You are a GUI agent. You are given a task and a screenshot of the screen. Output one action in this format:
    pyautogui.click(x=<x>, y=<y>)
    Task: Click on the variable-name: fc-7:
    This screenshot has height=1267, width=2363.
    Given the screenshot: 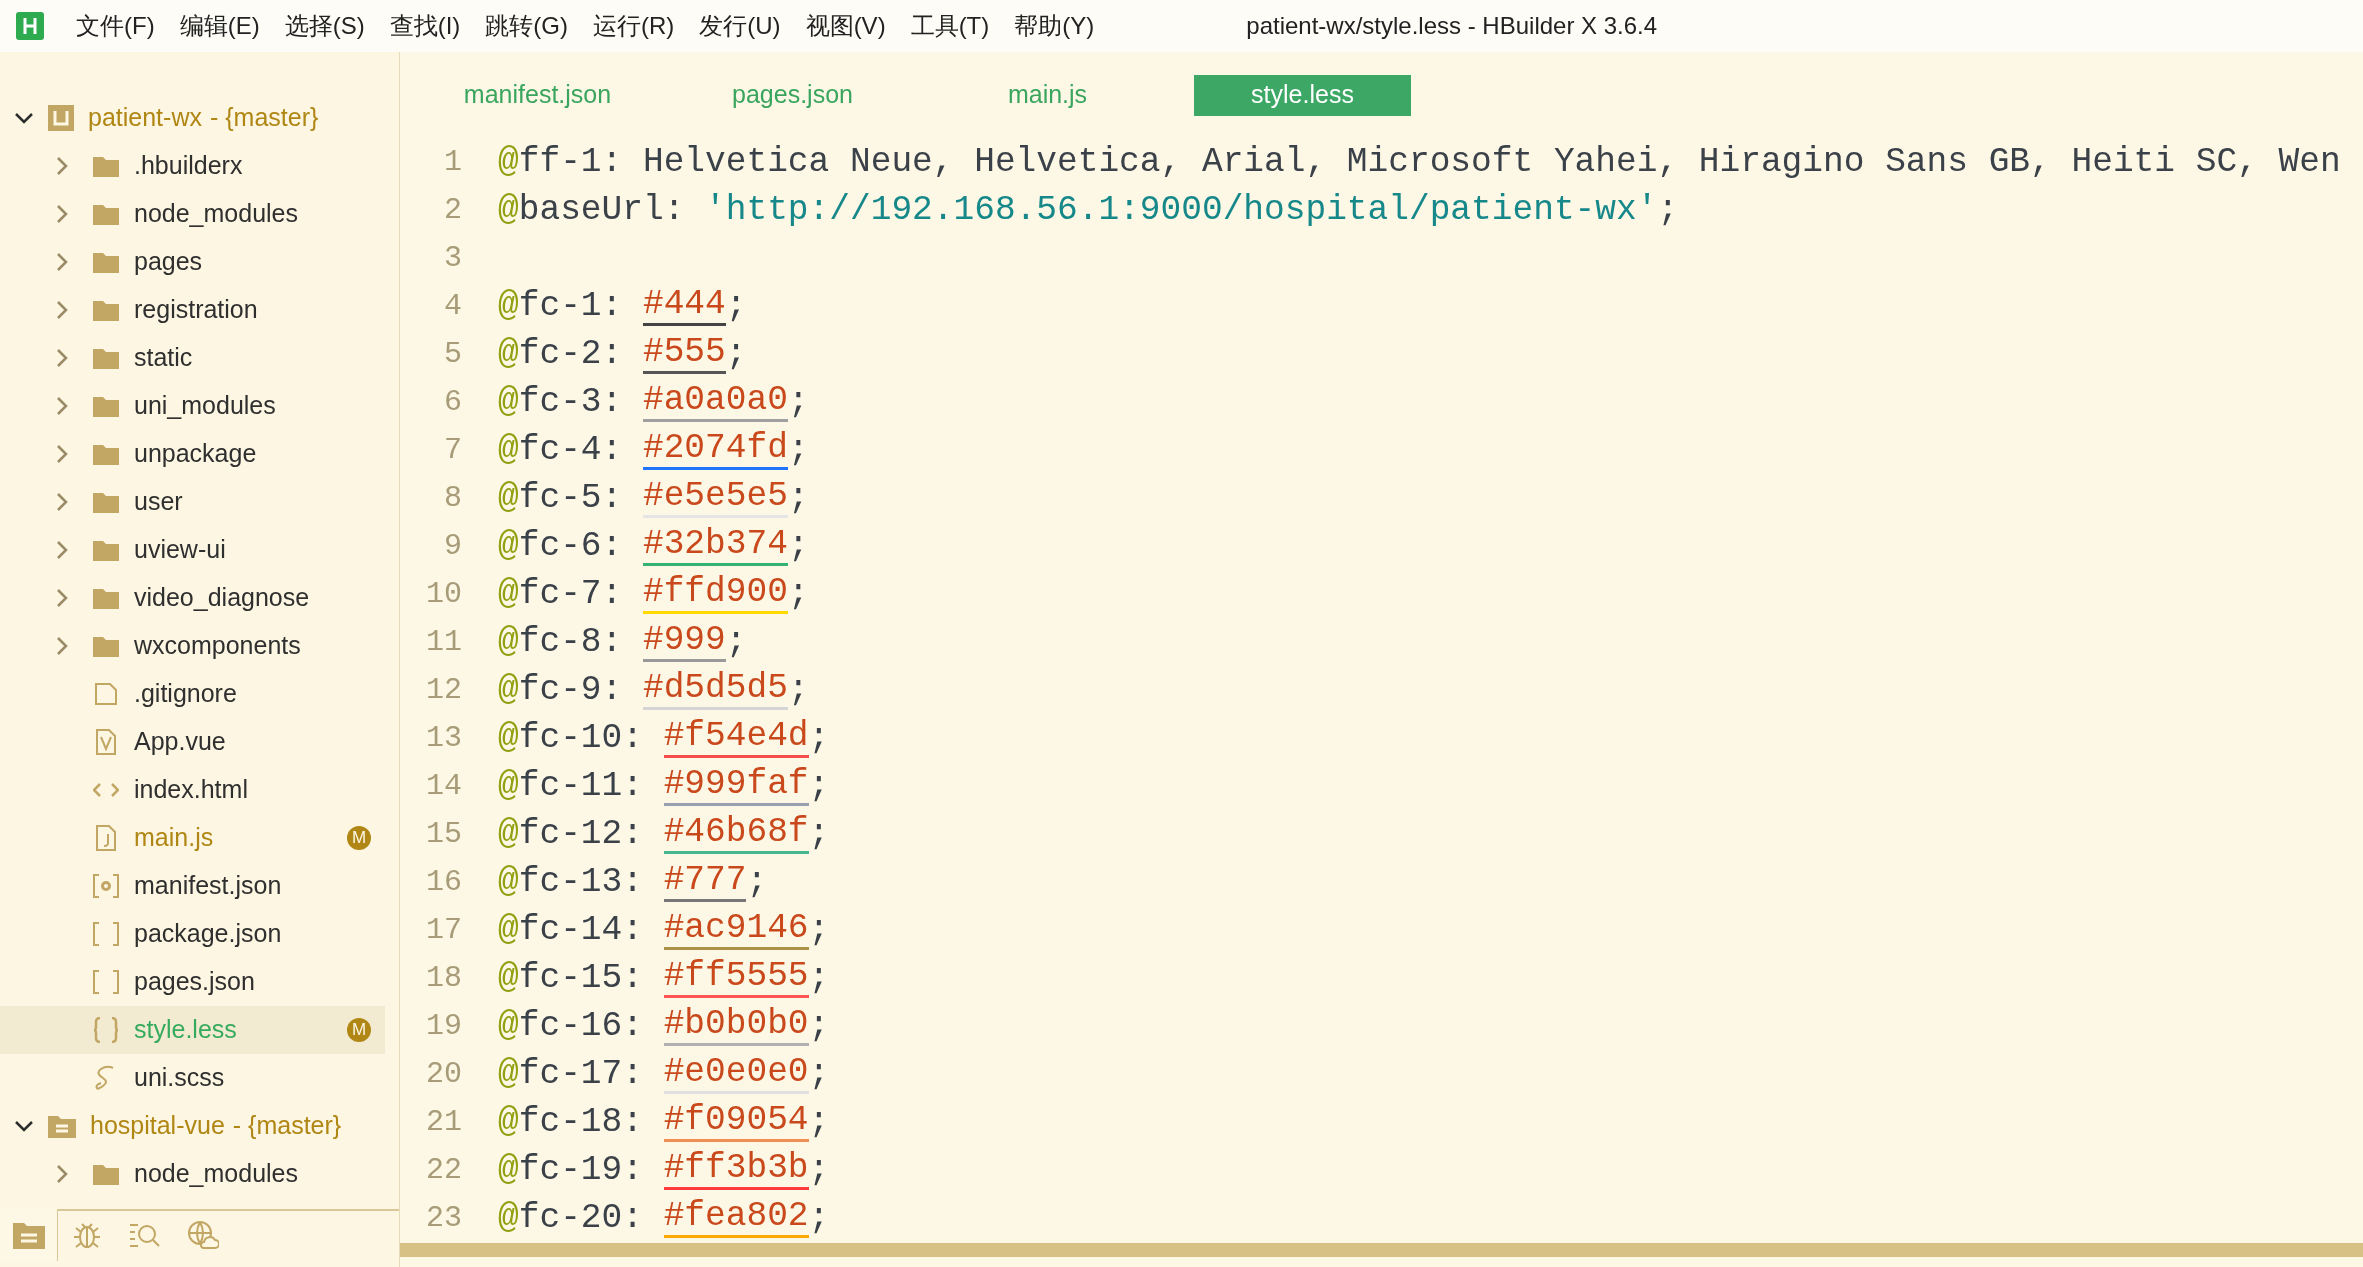 What is the action you would take?
    pyautogui.click(x=570, y=594)
    